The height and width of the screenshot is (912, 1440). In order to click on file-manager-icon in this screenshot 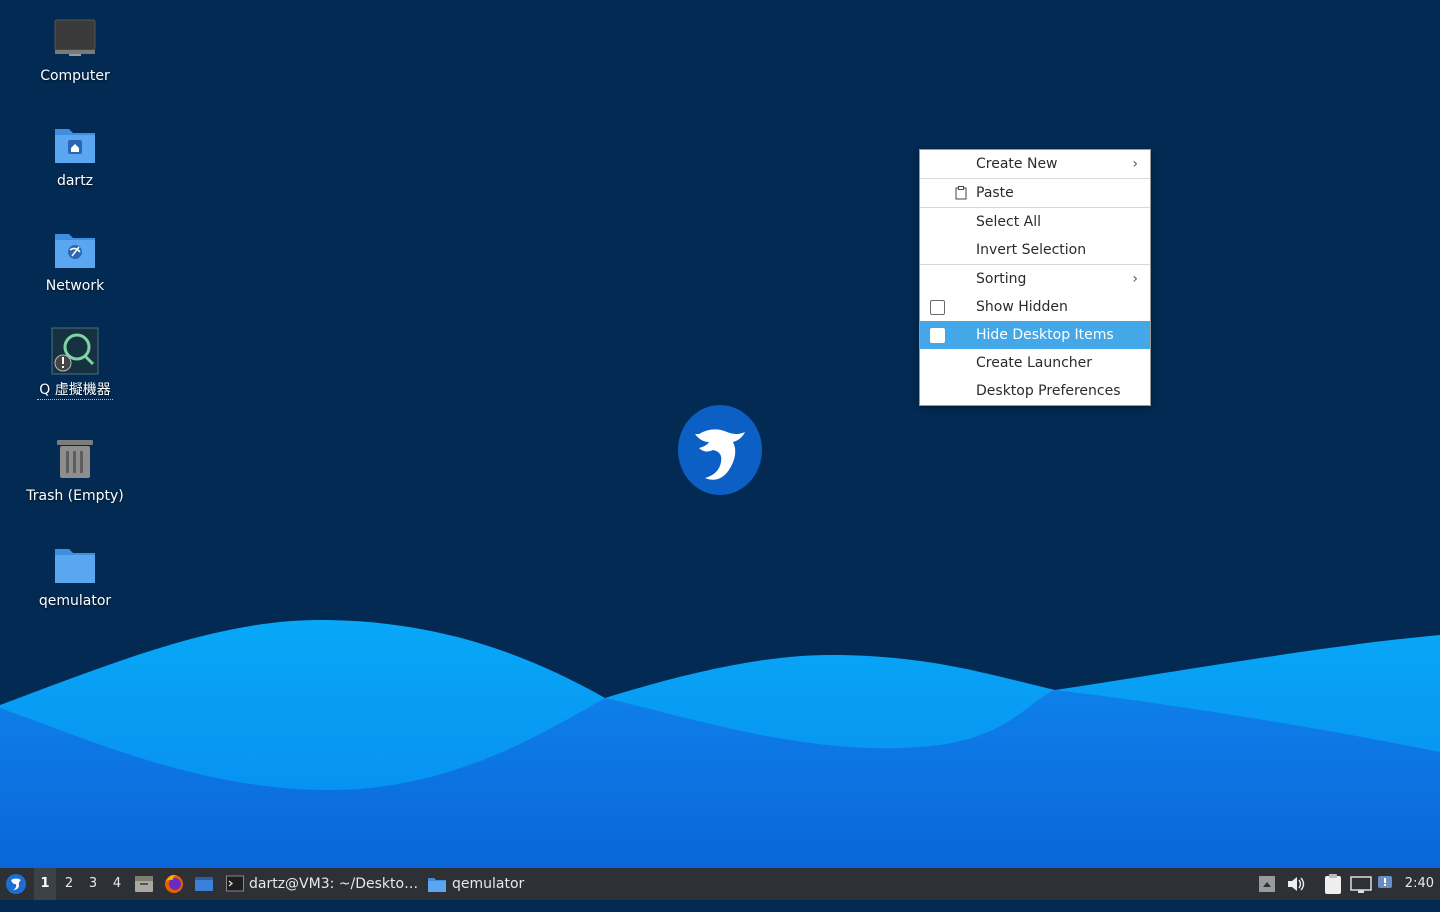, I will do `click(144, 884)`.